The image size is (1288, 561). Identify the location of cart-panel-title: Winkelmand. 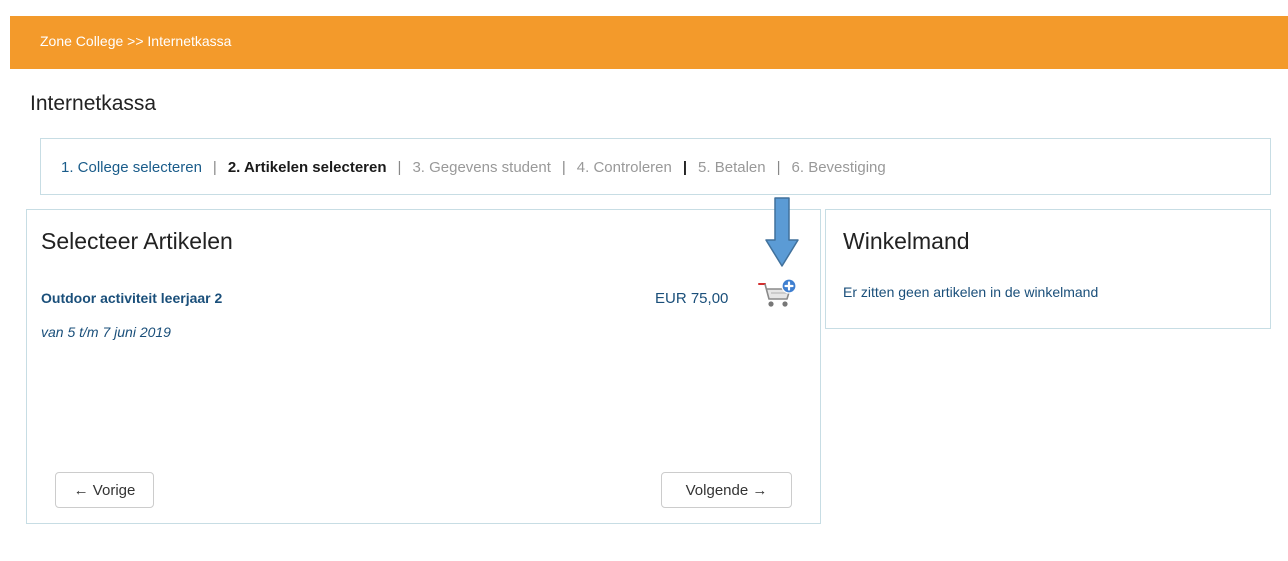
(906, 241).